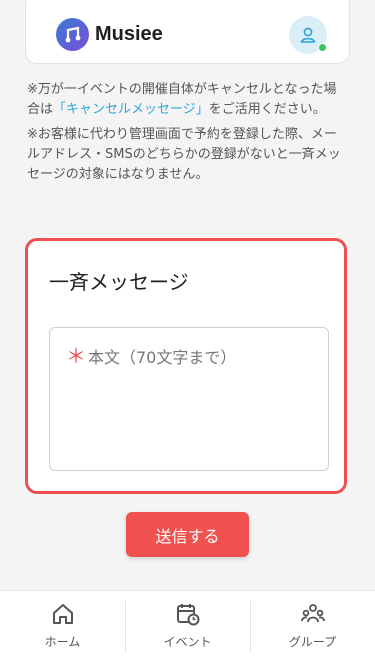 The image size is (375, 667). I want to click on cancel-message-link: 「キャンセルメッセージ」, so click(131, 109).